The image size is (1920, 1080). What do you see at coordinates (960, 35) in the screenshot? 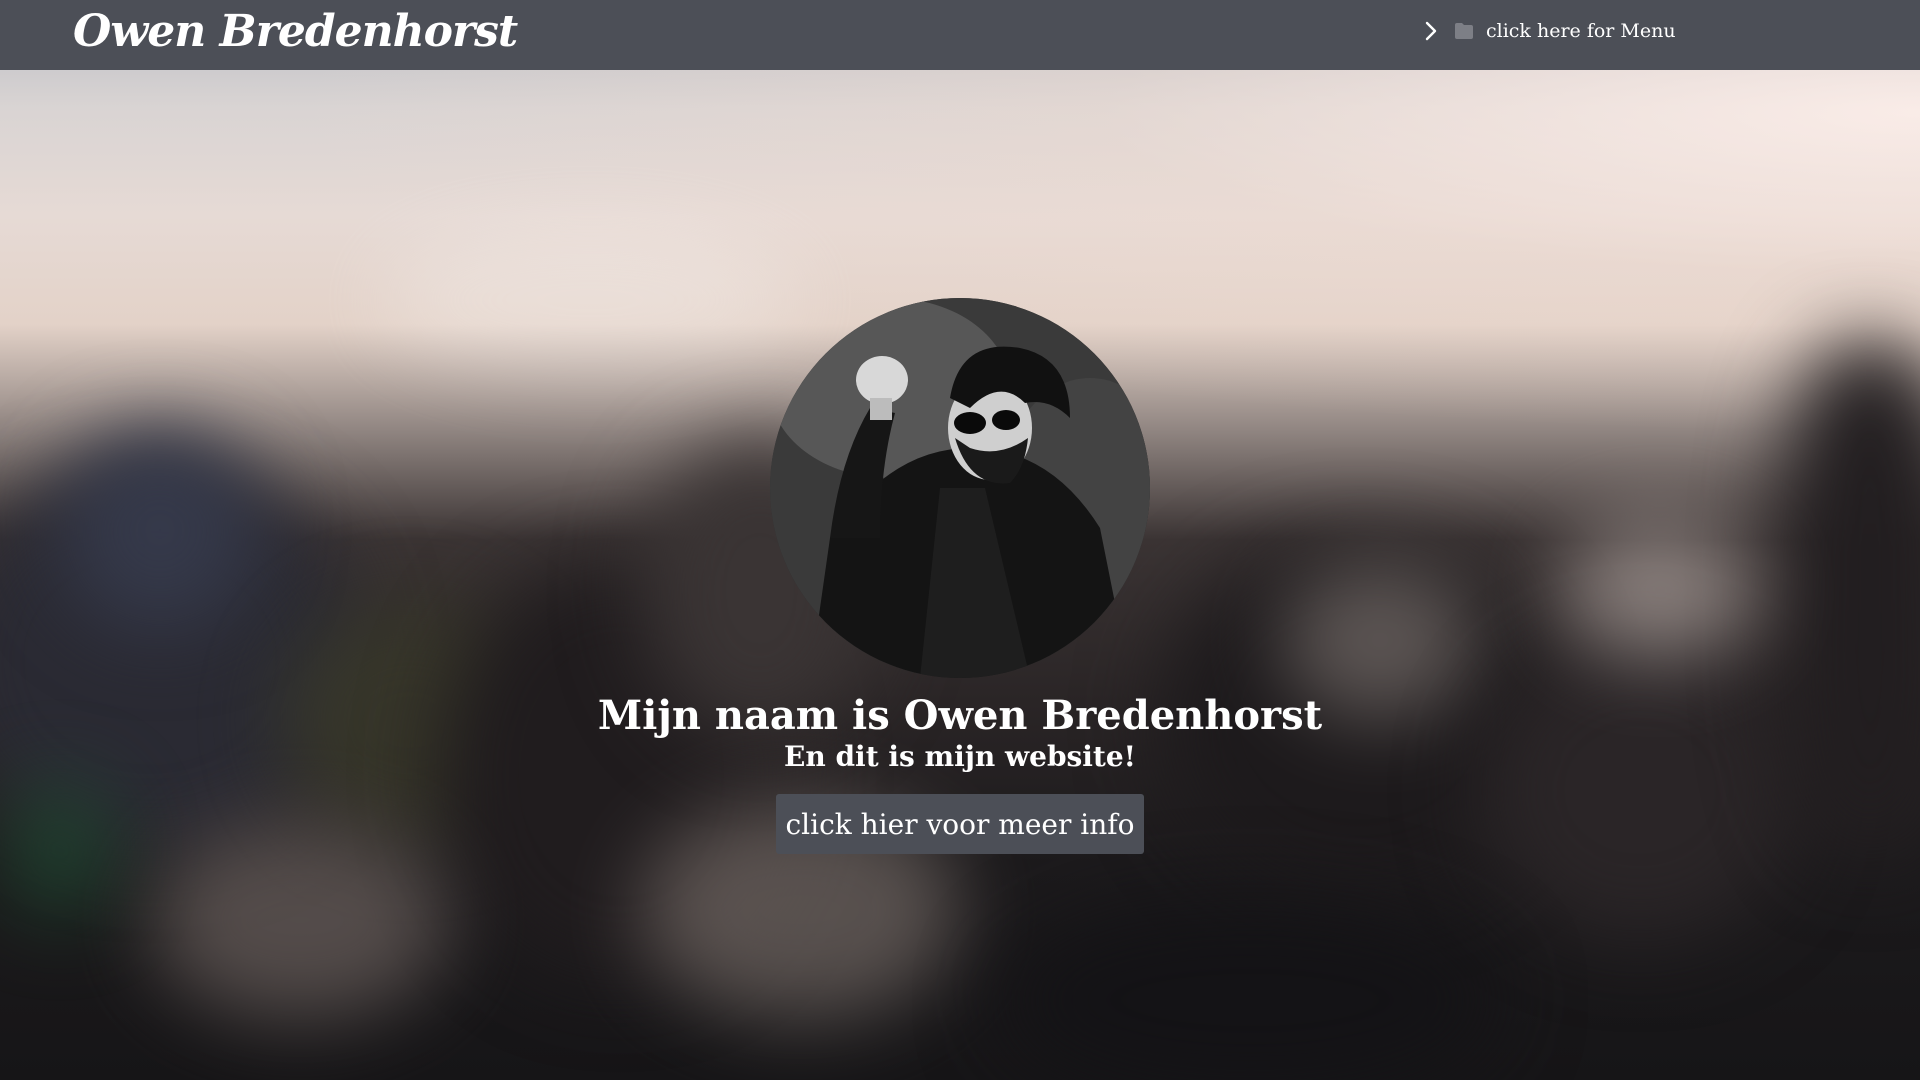
I see `top-navigation-bar: Owen Bredenhorst click here for Menu` at bounding box center [960, 35].